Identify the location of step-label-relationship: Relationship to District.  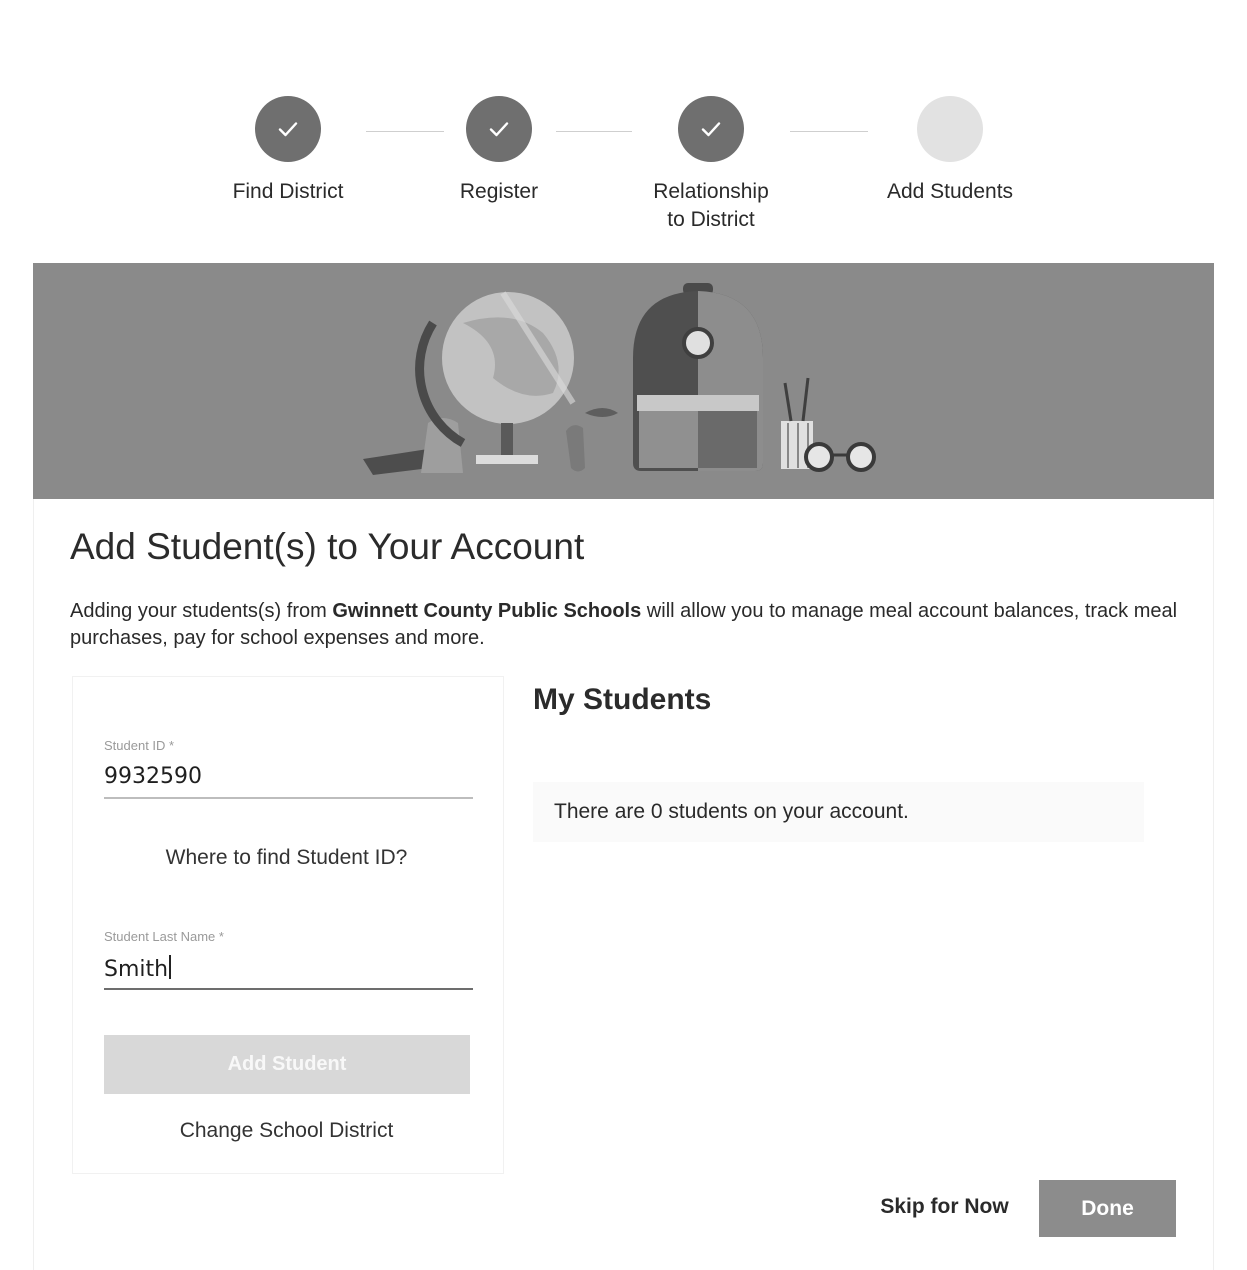
(711, 206).